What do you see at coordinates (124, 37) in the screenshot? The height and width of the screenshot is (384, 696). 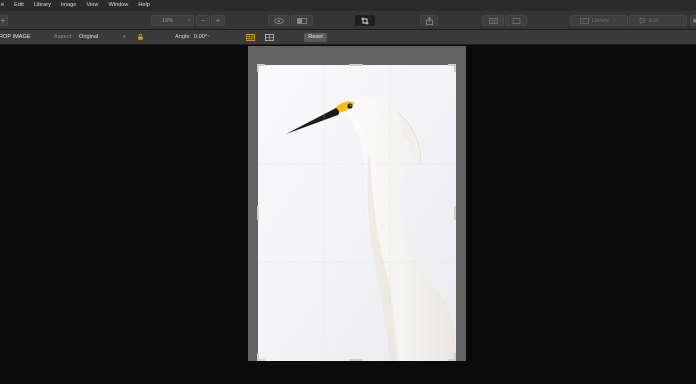 I see `aspect-chevron-icon: ▾` at bounding box center [124, 37].